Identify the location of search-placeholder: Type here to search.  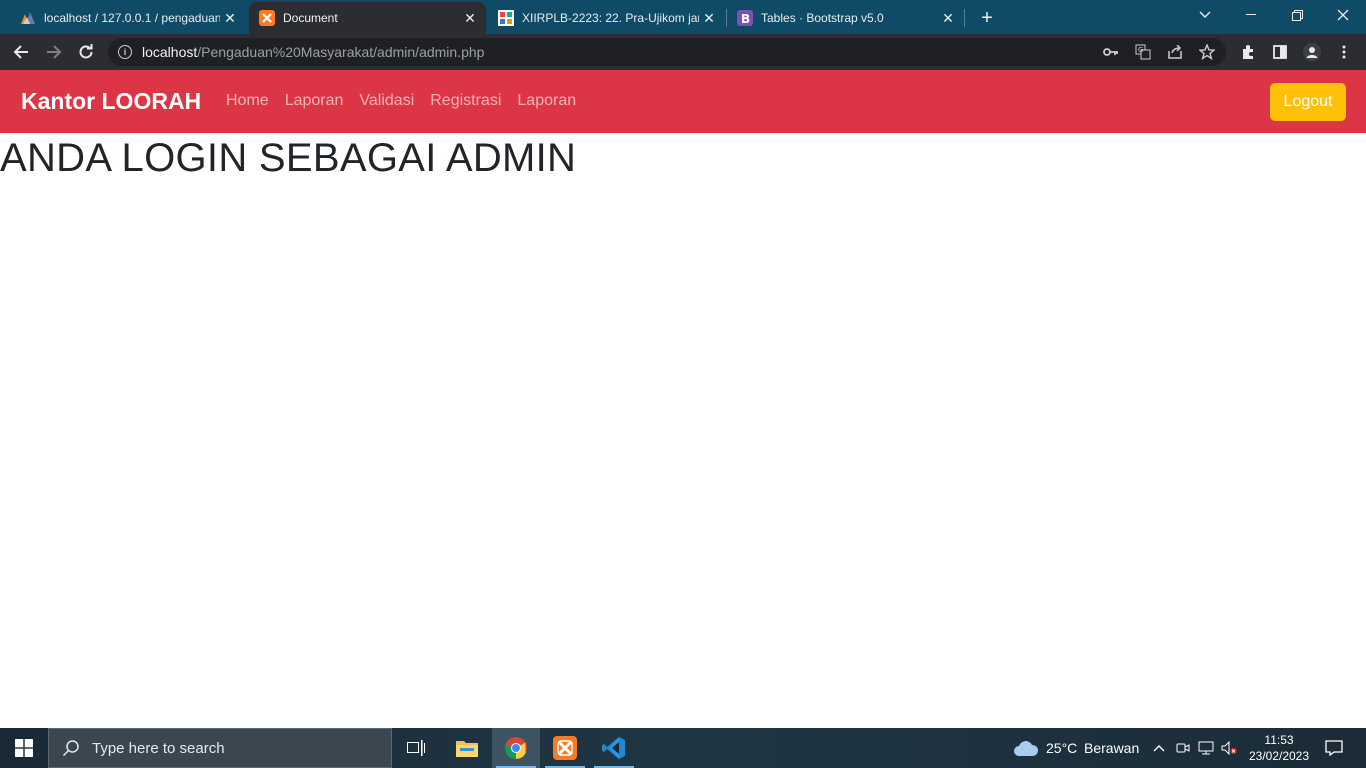
(158, 748).